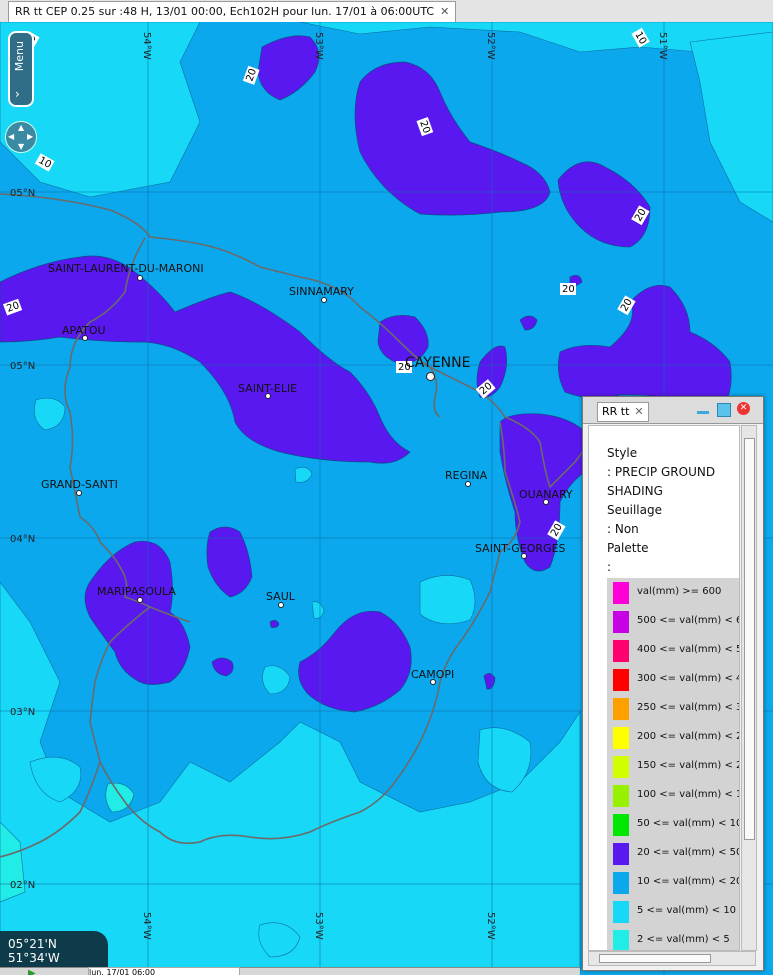 This screenshot has width=773, height=975. Describe the element at coordinates (520, 548) in the screenshot. I see `city-label: SAINT-GEORGES` at that location.